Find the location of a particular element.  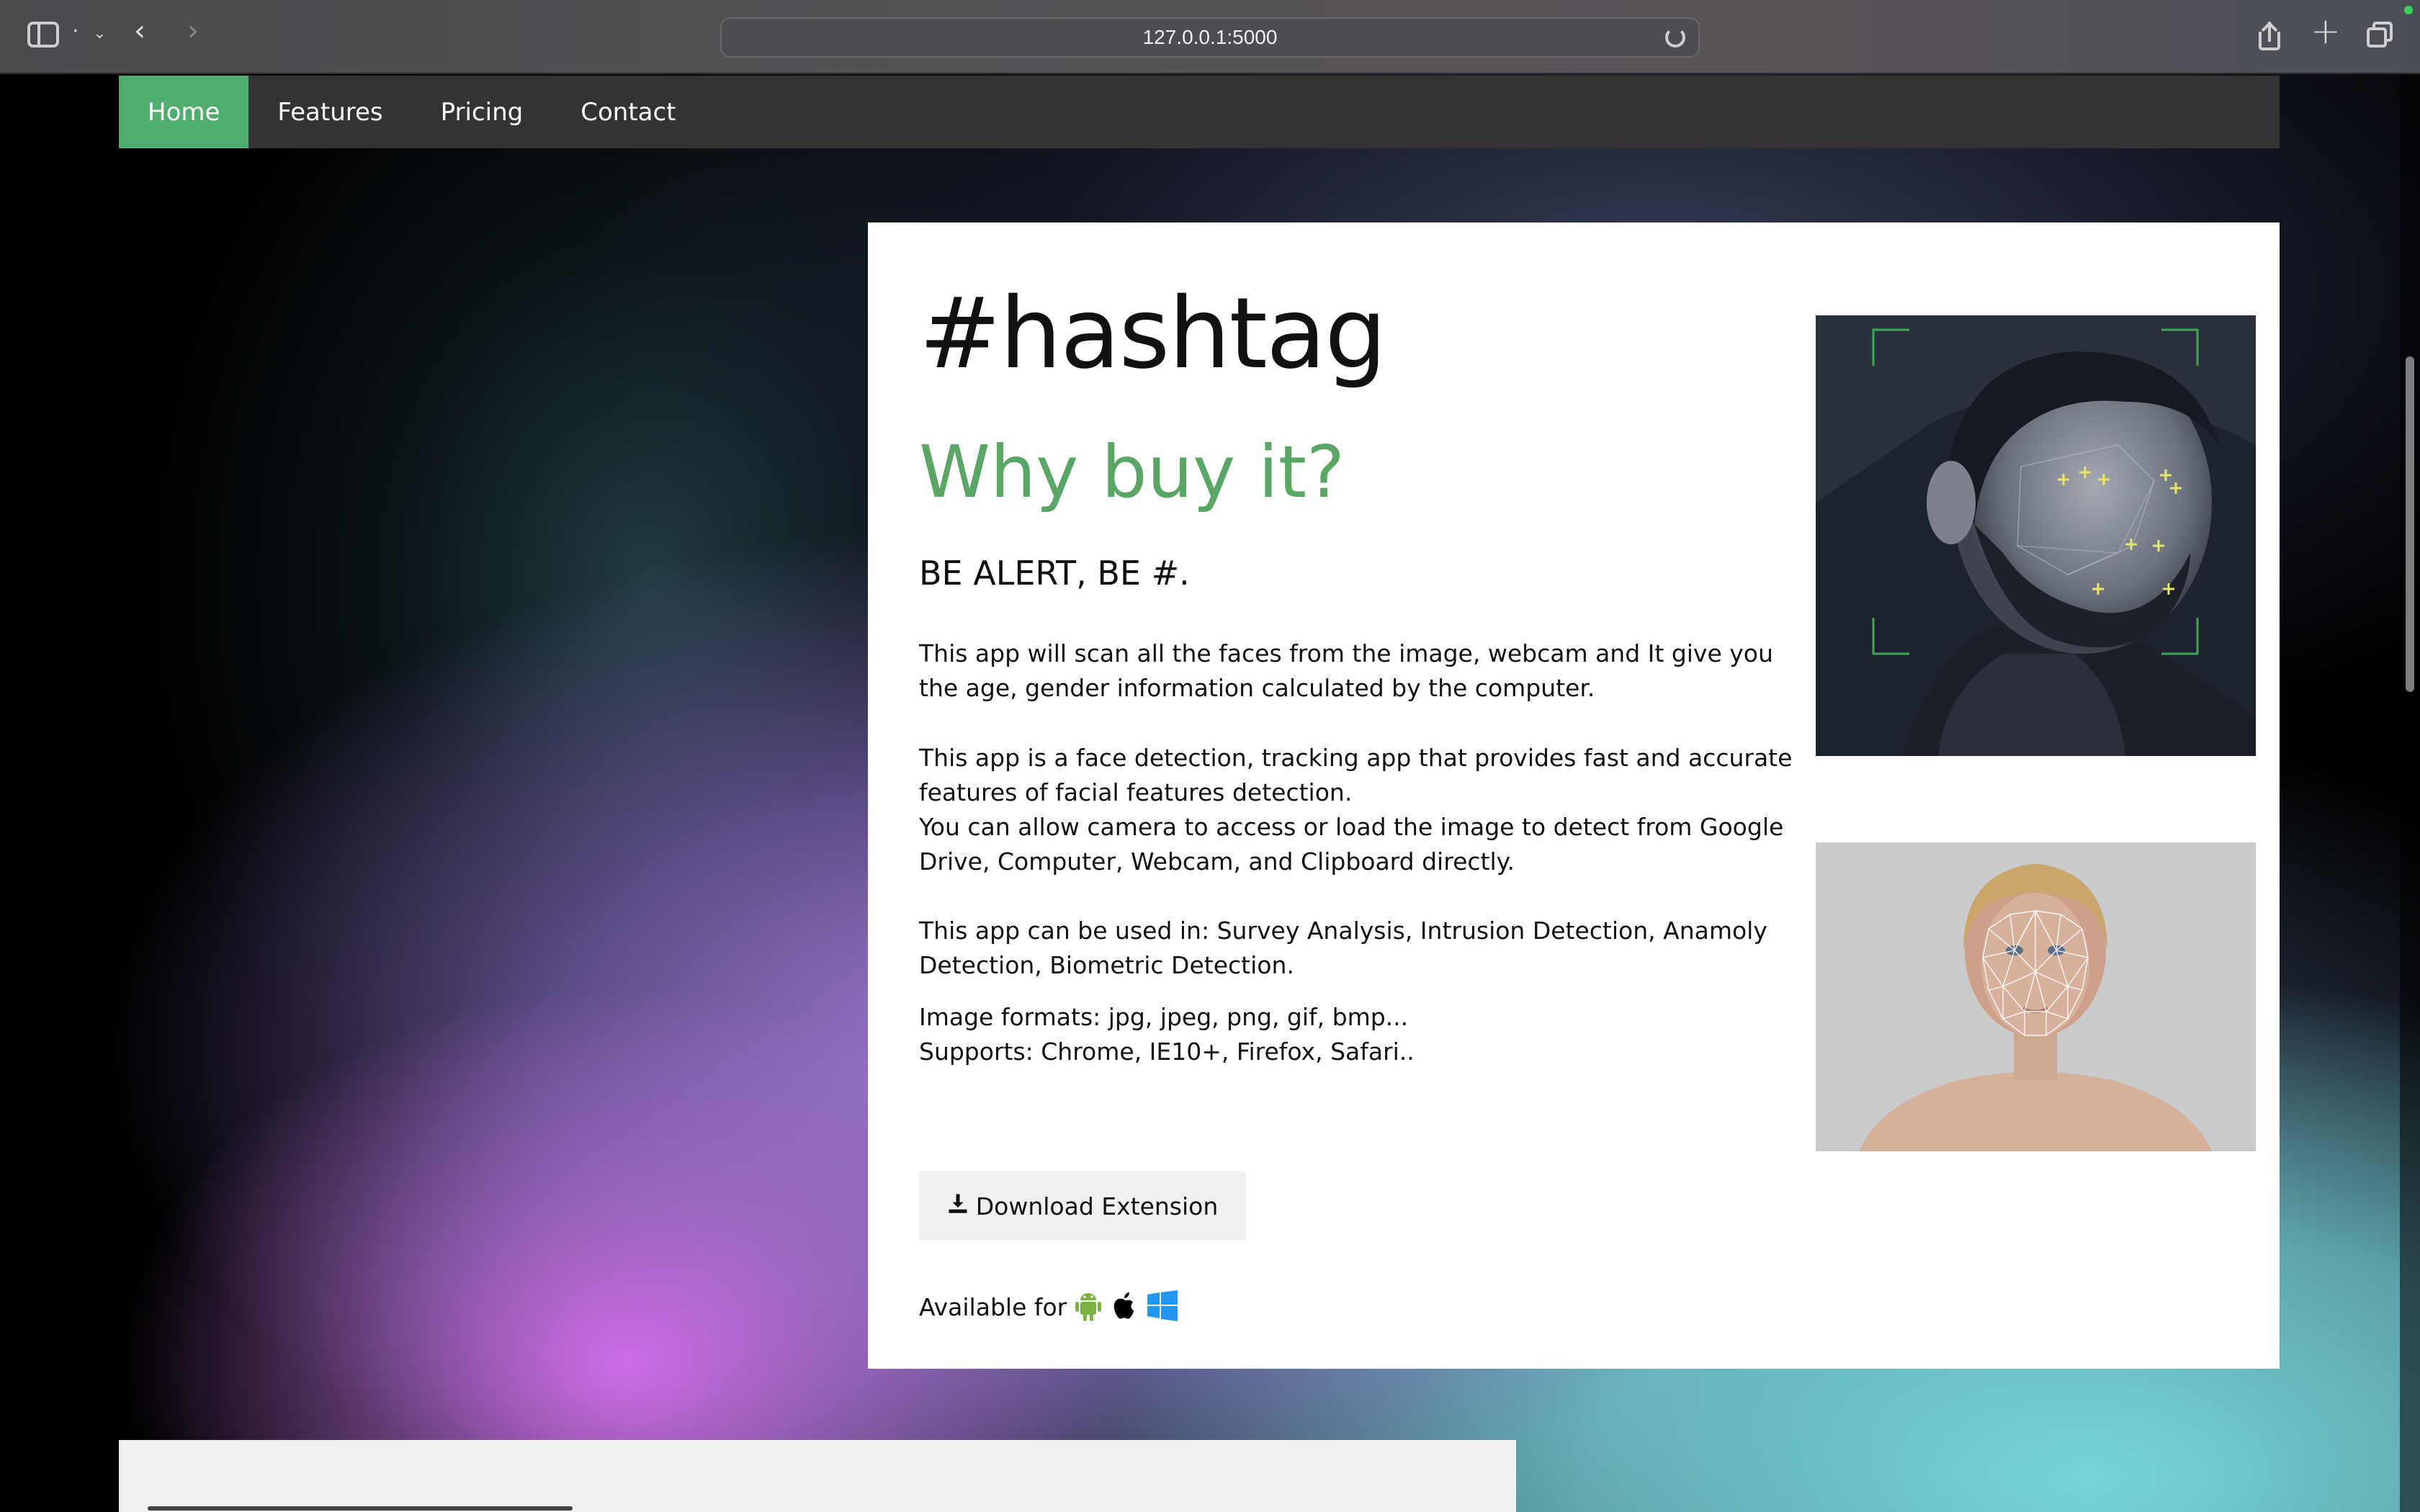

back-arrow-icon: ‹ is located at coordinates (139, 31).